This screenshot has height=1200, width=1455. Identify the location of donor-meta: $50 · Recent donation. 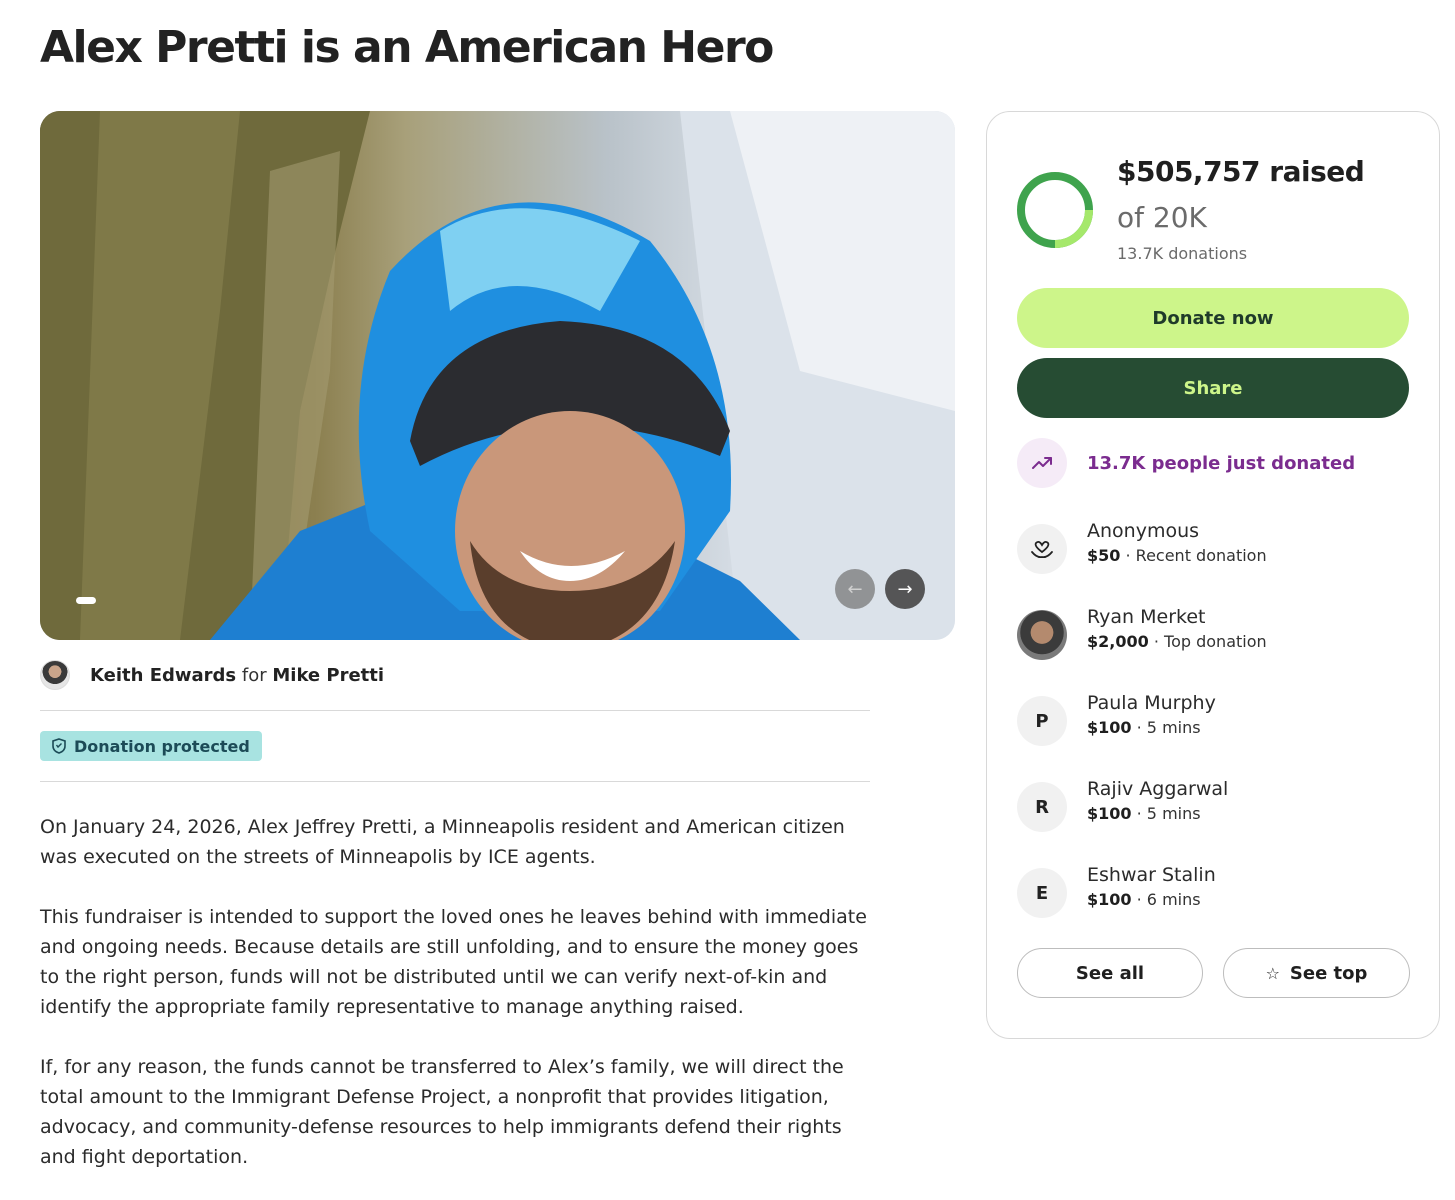
(1177, 555).